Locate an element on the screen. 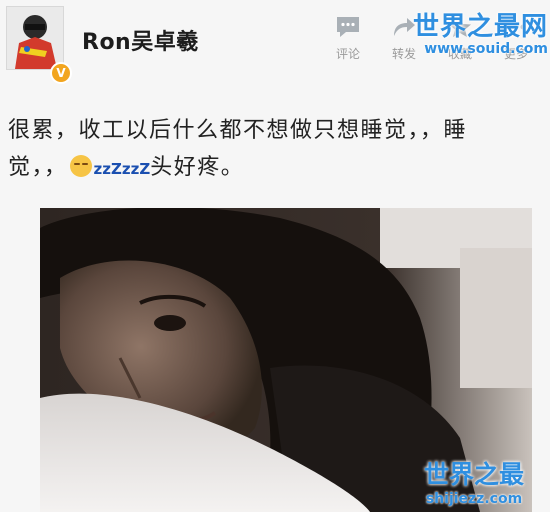  post-text-line2-start: 觉，， is located at coordinates (38, 167).